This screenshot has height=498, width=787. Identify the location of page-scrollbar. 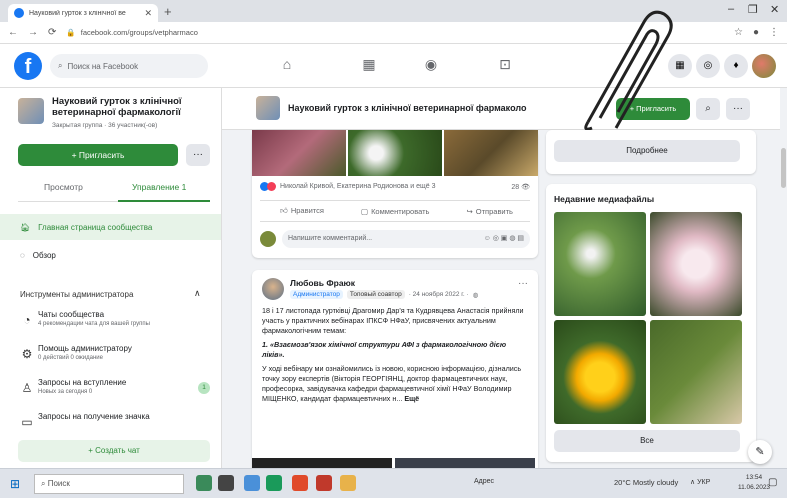
(783, 278).